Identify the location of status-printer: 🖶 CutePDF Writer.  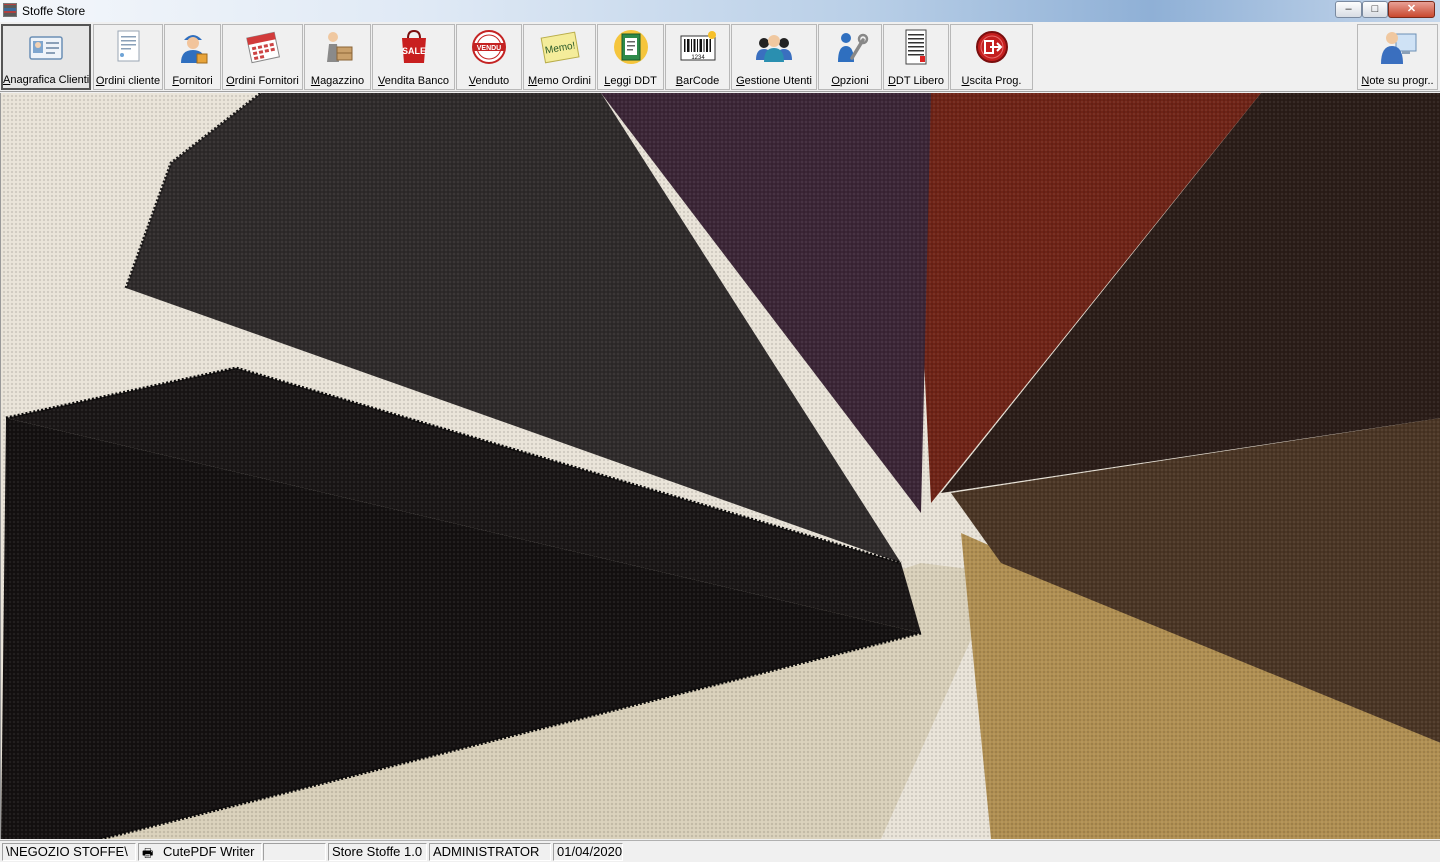
(200, 852).